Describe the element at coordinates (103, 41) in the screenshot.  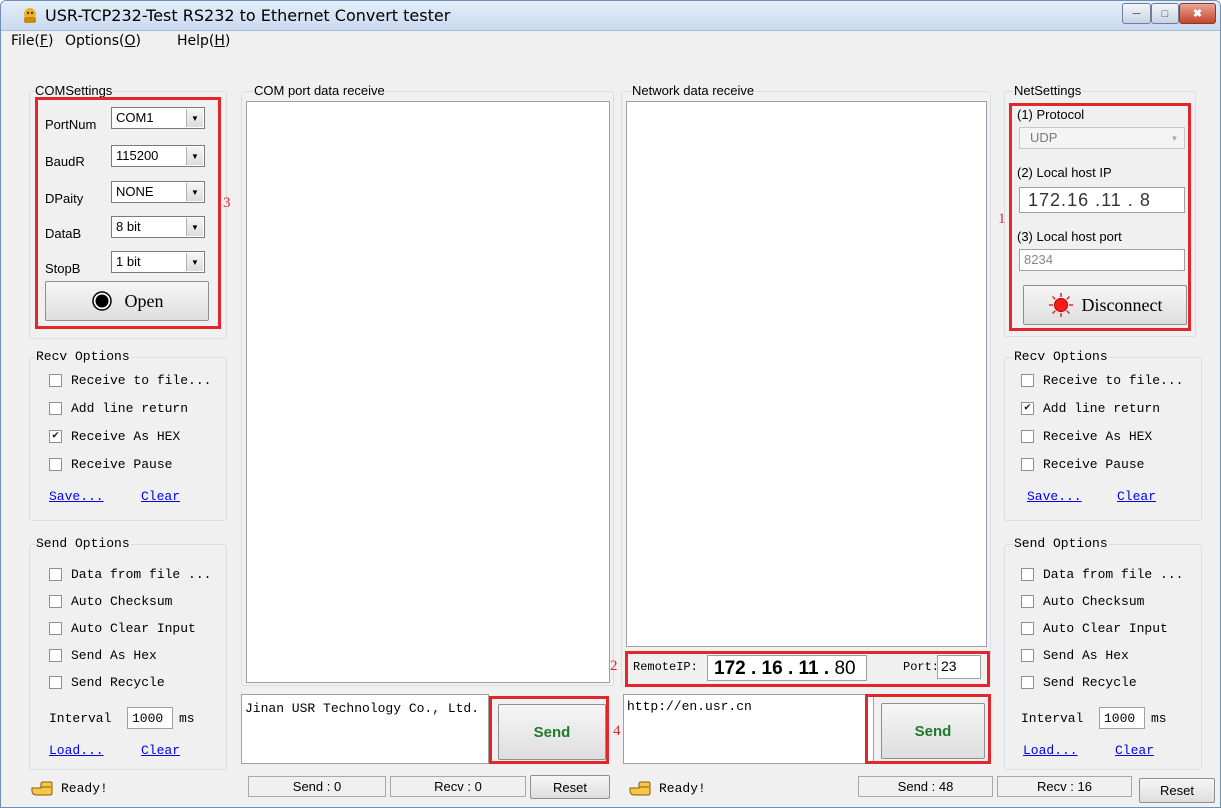
I see `menu-options: Options(O)` at that location.